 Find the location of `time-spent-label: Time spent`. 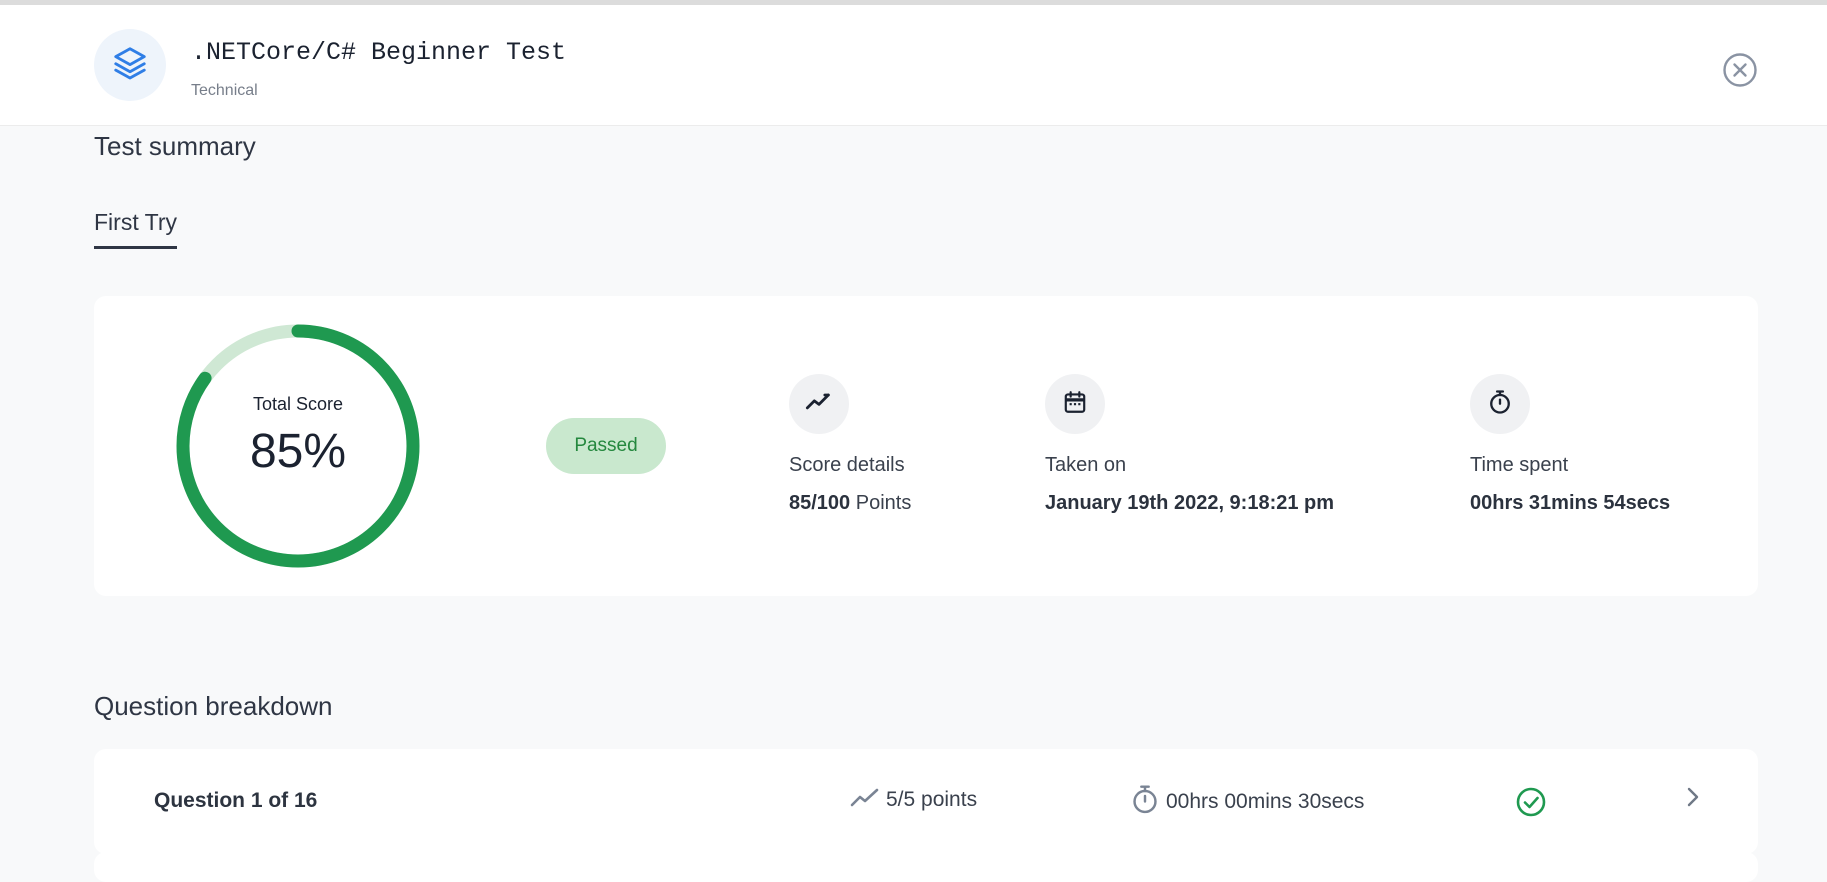

time-spent-label: Time spent is located at coordinates (1519, 465).